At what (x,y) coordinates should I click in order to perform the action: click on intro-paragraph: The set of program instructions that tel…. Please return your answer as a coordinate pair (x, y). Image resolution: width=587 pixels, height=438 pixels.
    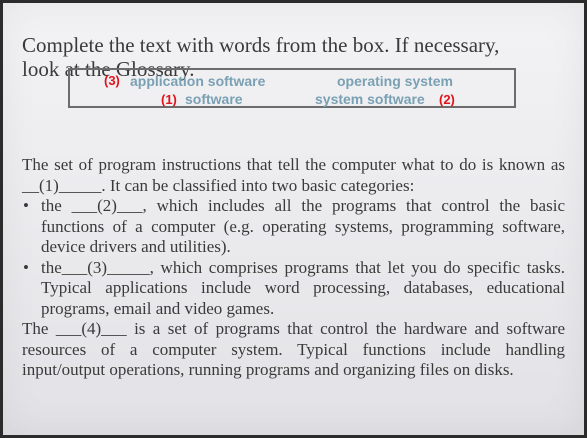
    Looking at the image, I should click on (293, 175).